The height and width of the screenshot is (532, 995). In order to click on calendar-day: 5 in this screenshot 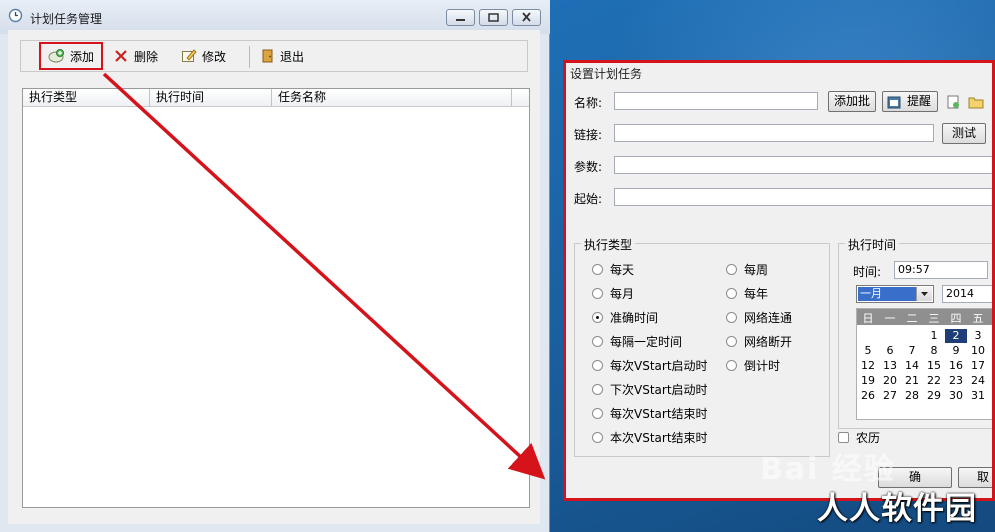, I will do `click(868, 351)`.